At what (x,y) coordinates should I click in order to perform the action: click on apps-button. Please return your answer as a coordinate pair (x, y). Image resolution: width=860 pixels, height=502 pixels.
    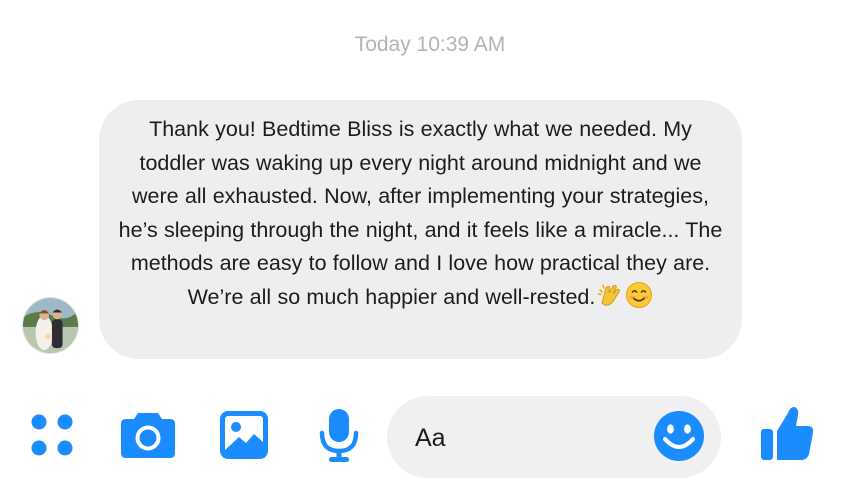
    Looking at the image, I should click on (52, 435).